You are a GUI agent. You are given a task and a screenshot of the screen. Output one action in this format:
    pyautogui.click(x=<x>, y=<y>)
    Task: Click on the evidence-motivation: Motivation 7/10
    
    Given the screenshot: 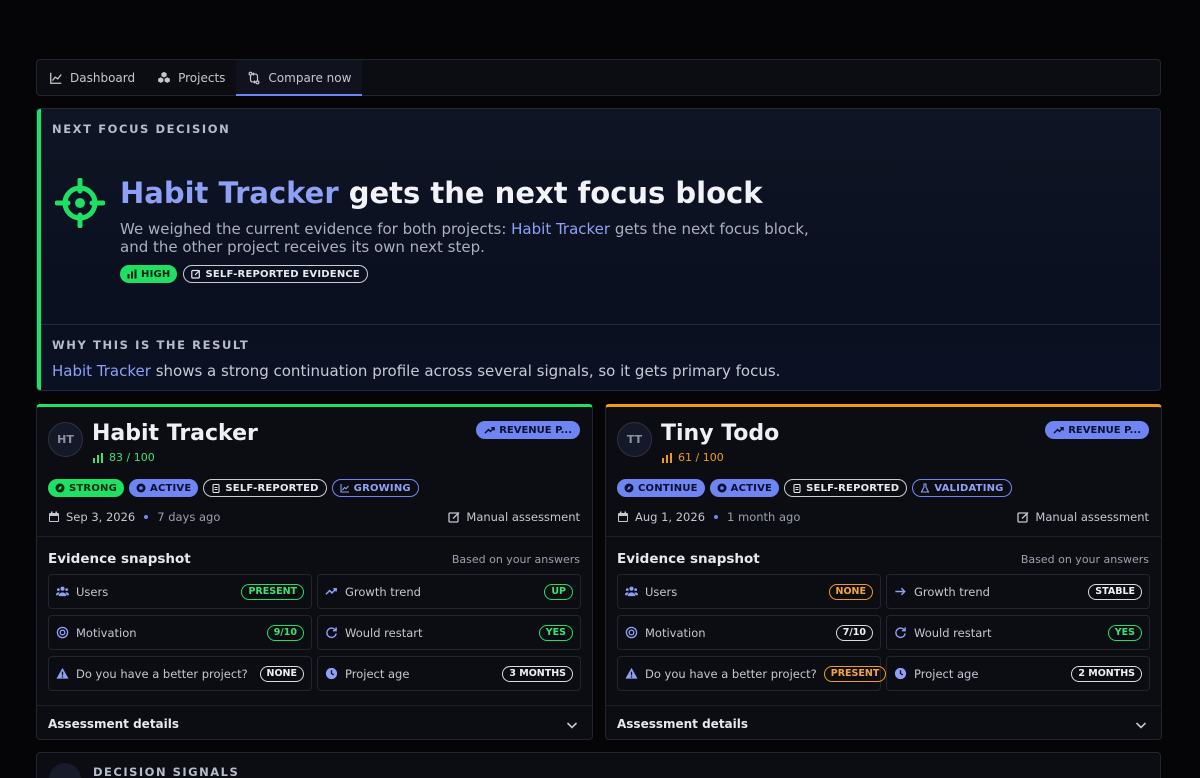 What is the action you would take?
    pyautogui.click(x=749, y=632)
    